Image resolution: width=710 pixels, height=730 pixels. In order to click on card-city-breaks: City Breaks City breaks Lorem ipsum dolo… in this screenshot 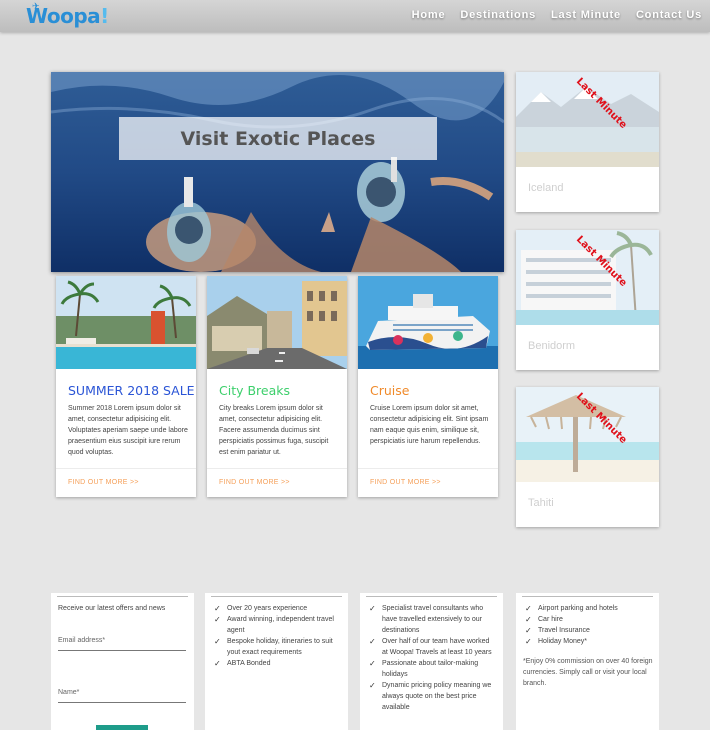, I will do `click(277, 386)`.